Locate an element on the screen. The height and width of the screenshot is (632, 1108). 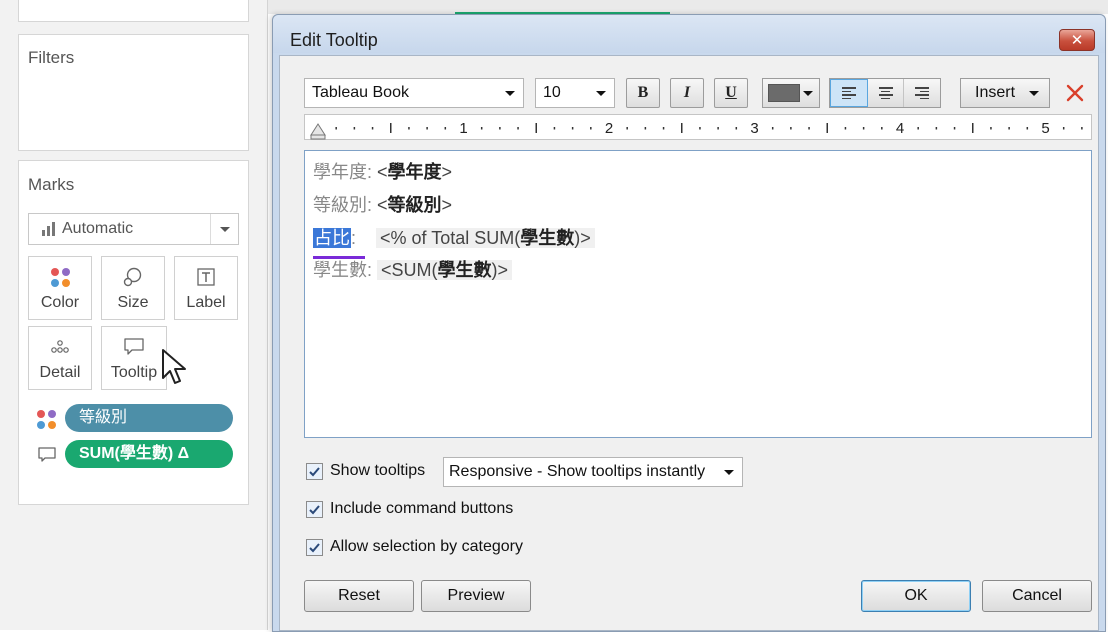
ruler-label: 3 is located at coordinates (754, 128).